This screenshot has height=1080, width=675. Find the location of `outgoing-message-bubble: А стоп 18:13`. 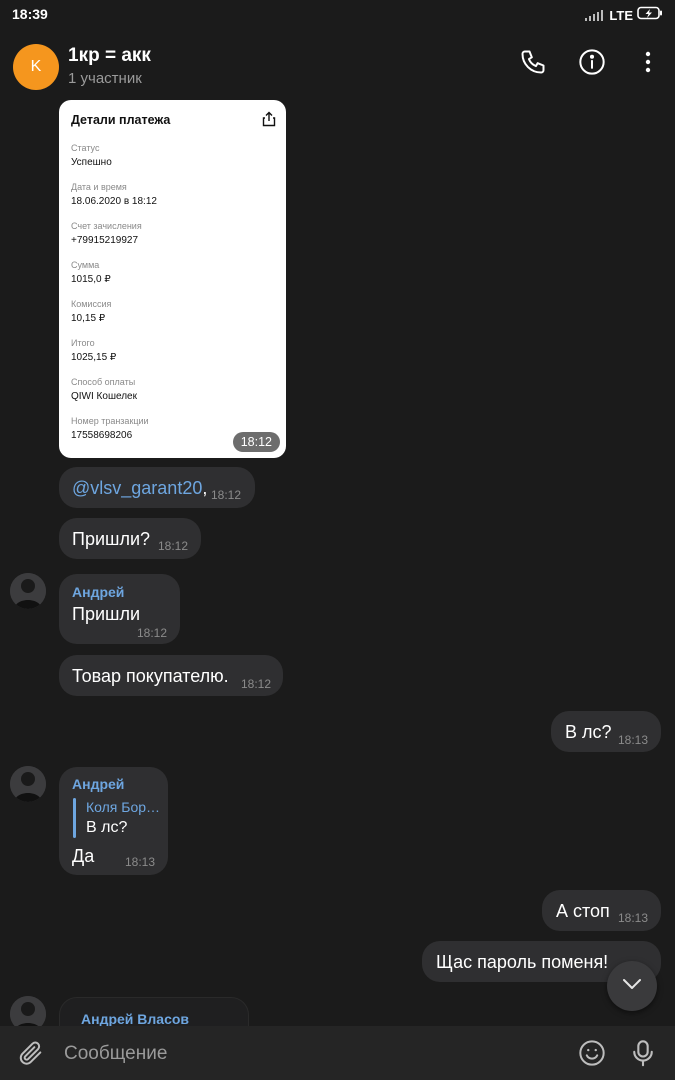

outgoing-message-bubble: А стоп 18:13 is located at coordinates (601, 910).